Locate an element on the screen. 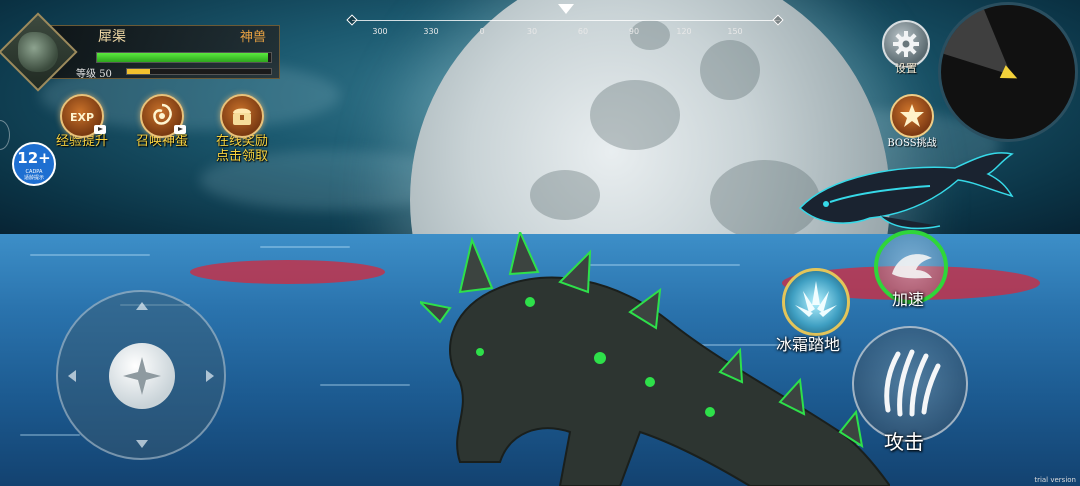 This screenshot has width=1080, height=486. compass-tick: 300 is located at coordinates (380, 31).